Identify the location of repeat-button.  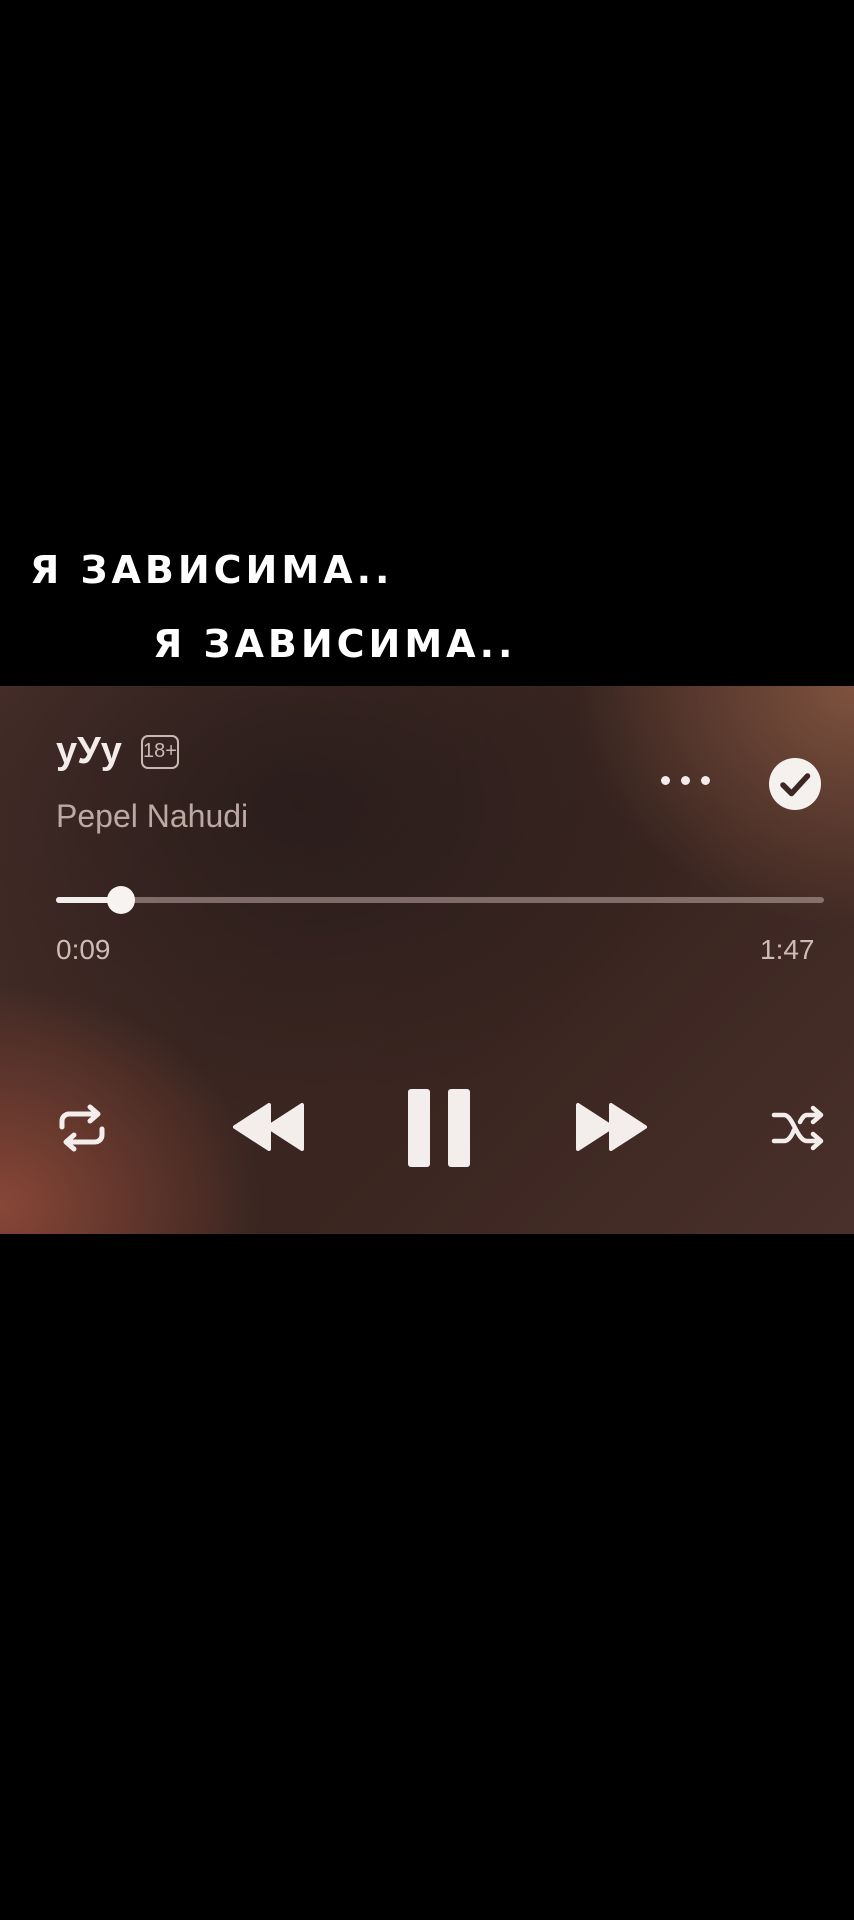
(82, 1128).